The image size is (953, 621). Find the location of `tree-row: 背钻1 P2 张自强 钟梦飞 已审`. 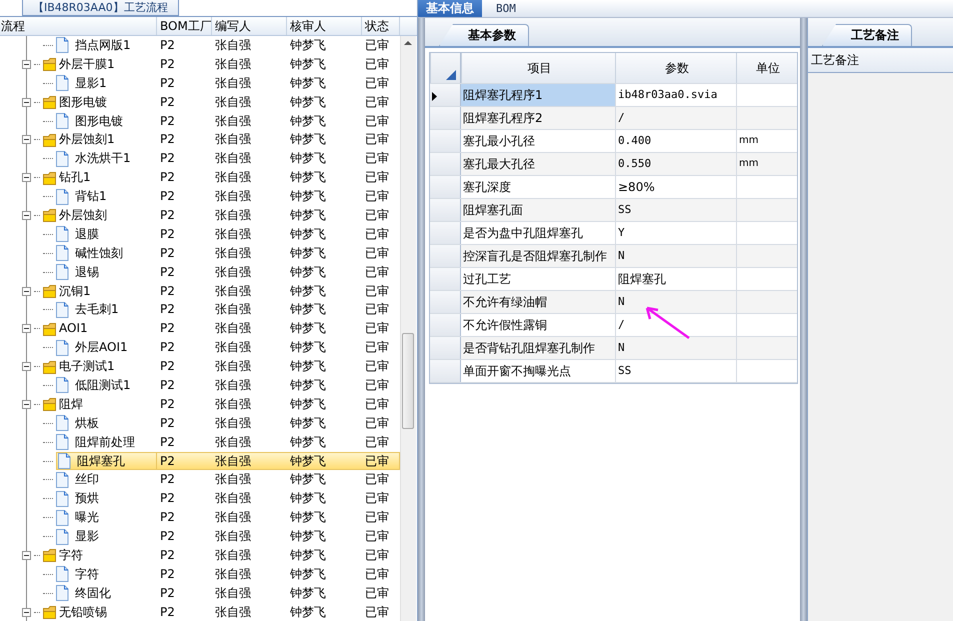

tree-row: 背钻1 P2 张自强 钟梦飞 已审 is located at coordinates (200, 196).